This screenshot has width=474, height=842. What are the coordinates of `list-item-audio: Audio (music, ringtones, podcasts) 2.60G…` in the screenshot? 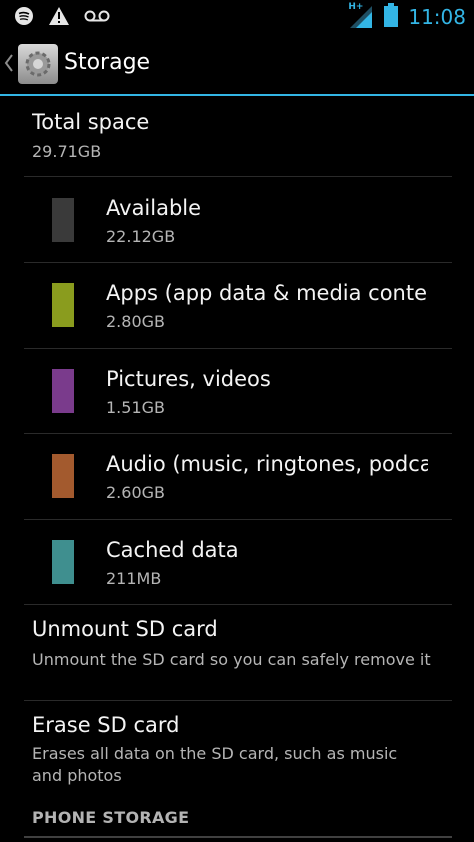 It's located at (237, 477).